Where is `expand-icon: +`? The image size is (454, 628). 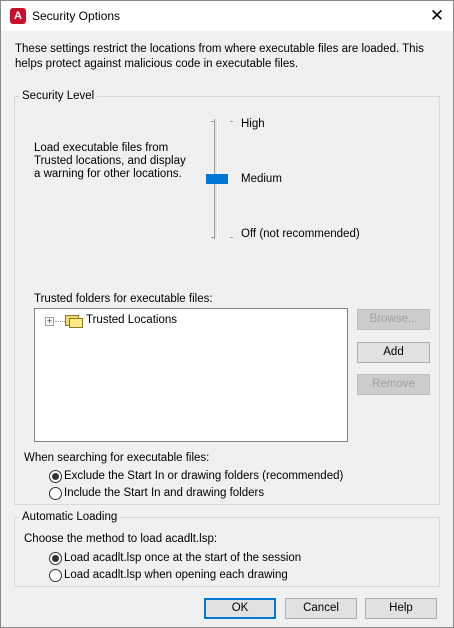 expand-icon: + is located at coordinates (49, 321).